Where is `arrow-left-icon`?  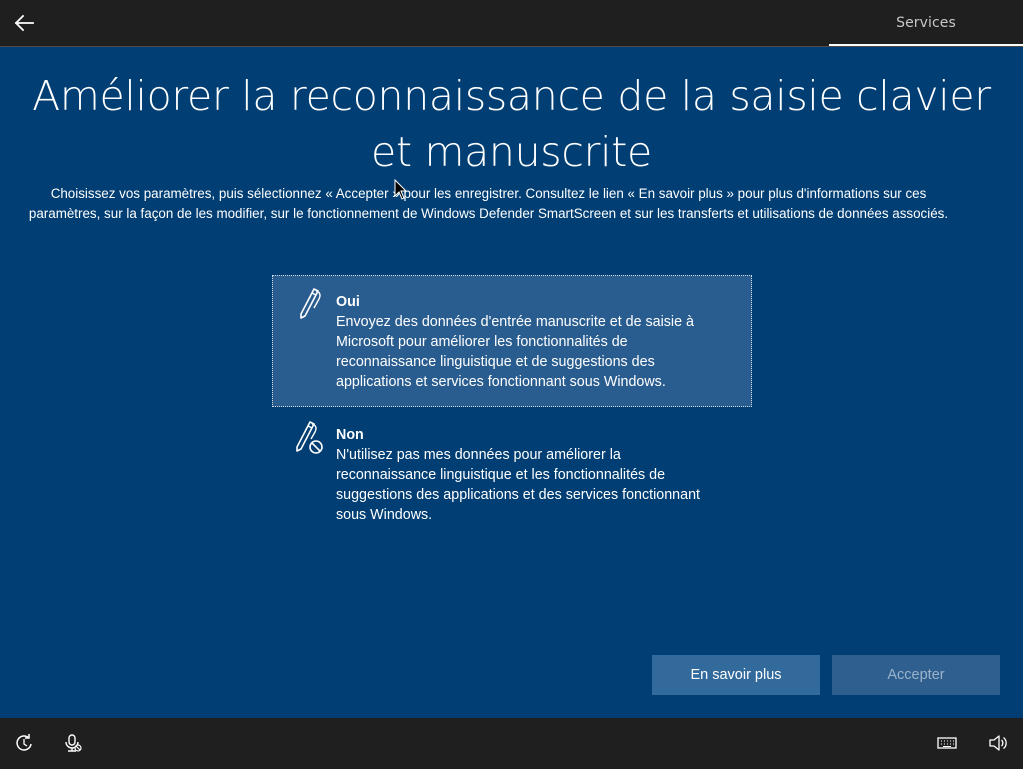
arrow-left-icon is located at coordinates (24, 23).